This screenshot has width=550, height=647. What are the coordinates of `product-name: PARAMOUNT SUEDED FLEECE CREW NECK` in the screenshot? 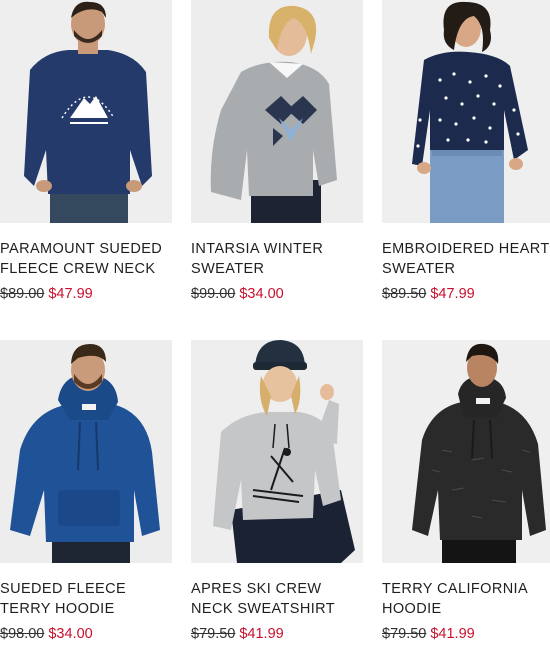 It's located at (86, 259).